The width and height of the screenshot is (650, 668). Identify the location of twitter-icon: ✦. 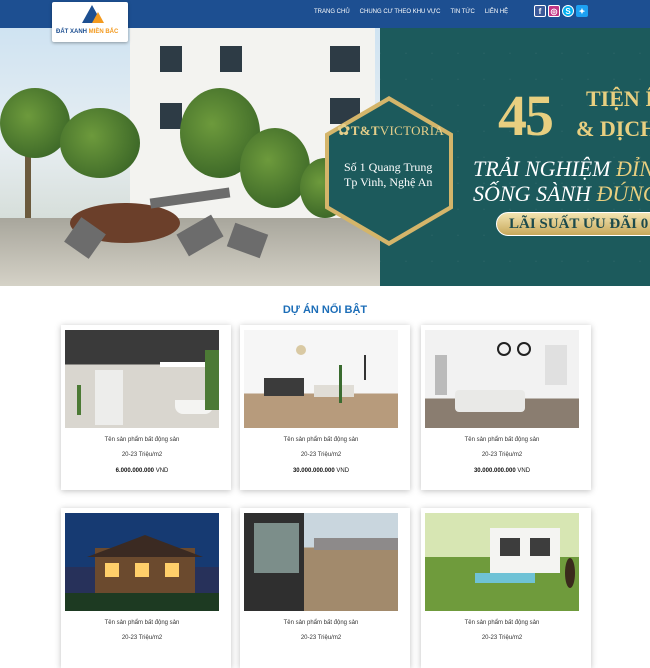
(582, 11).